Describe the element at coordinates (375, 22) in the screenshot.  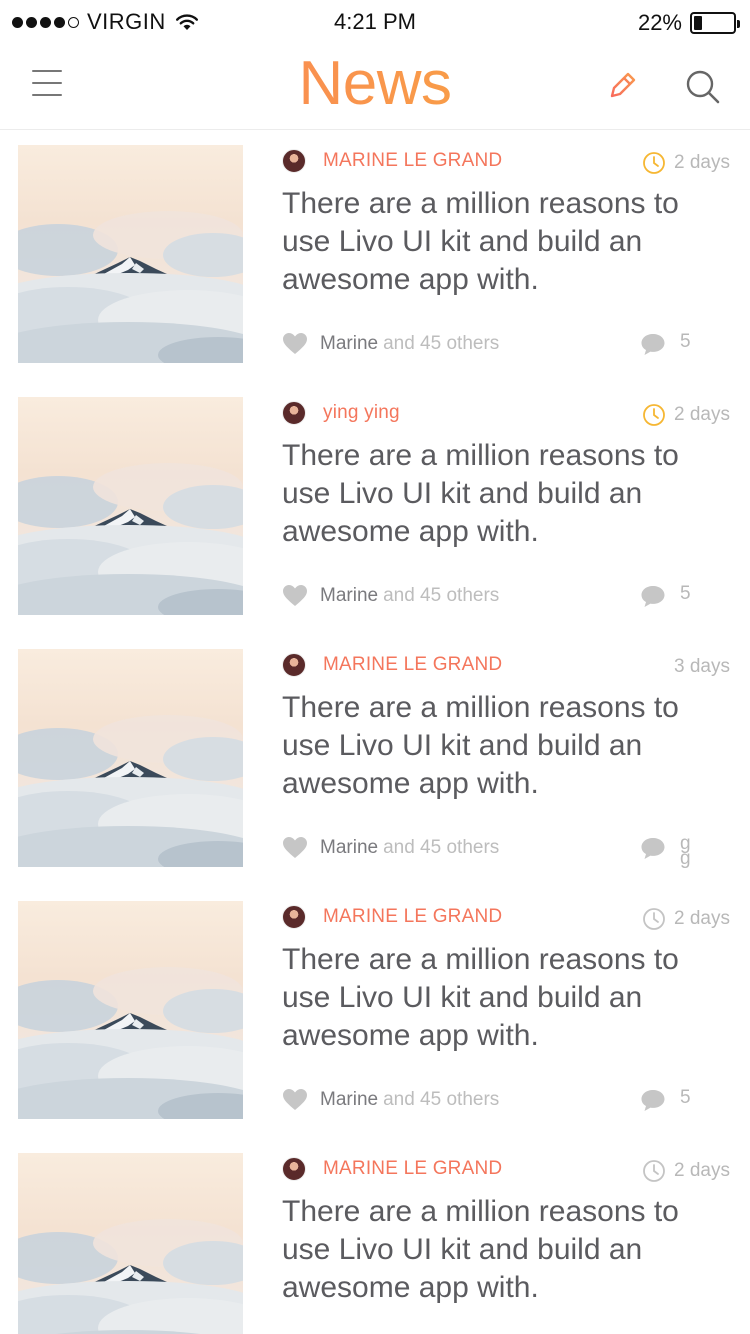
I see `status-bar: VIRGIN 4:21 PM 22%` at that location.